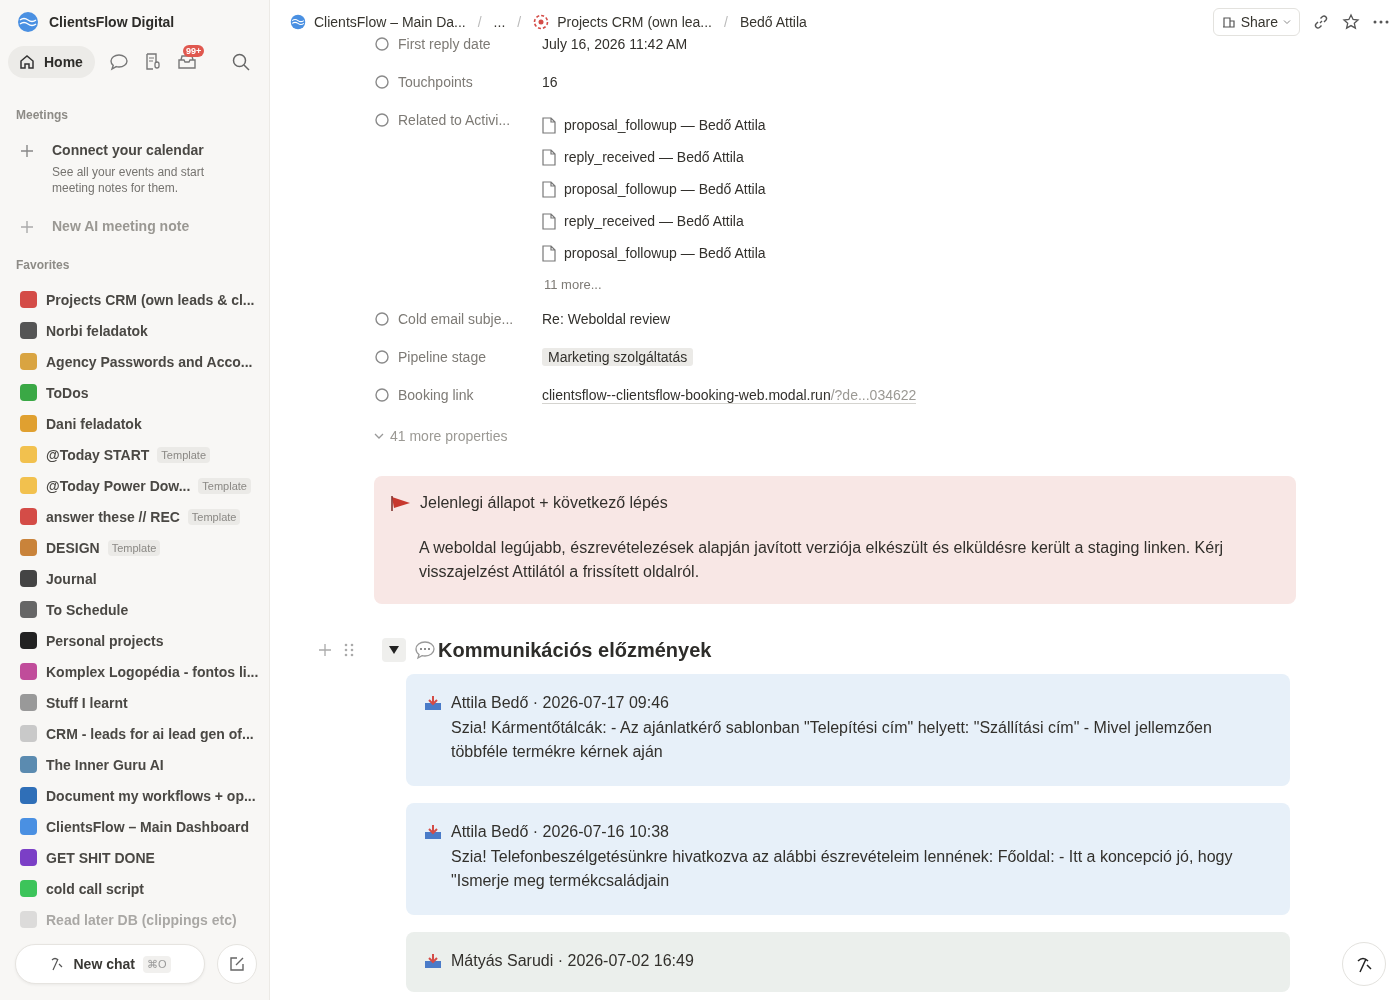 This screenshot has width=1400, height=1000. What do you see at coordinates (186, 62) in the screenshot?
I see `inbox-icon` at bounding box center [186, 62].